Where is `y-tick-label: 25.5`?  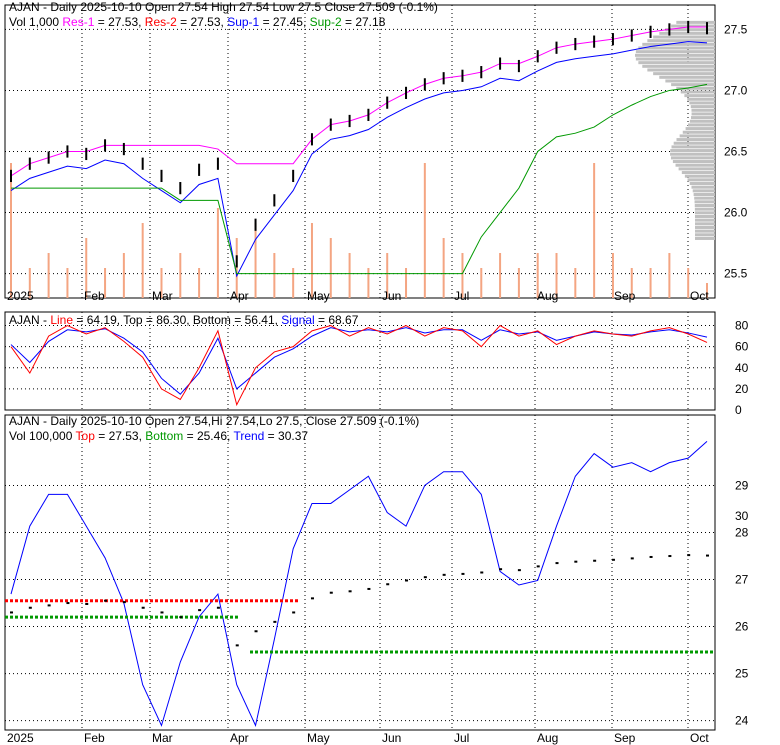
y-tick-label: 25.5 is located at coordinates (736, 274).